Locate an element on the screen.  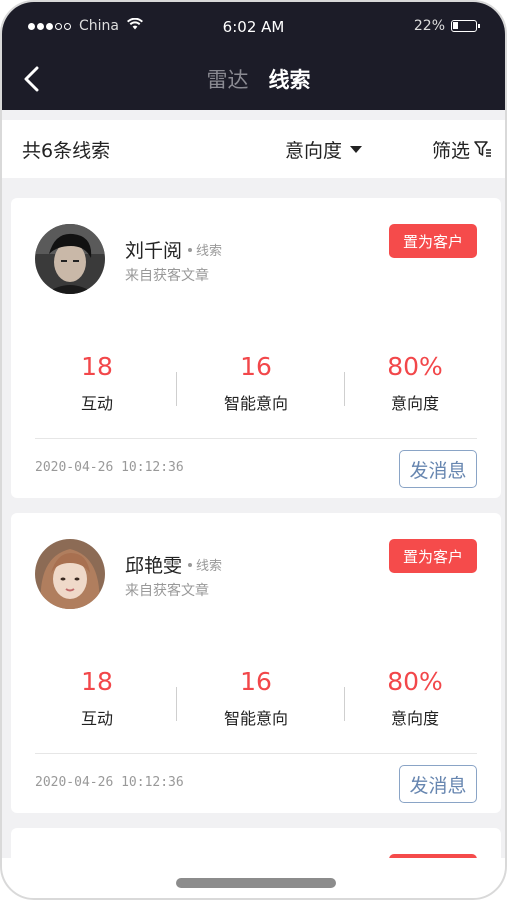
lead-name-row: 刘千阅 线索 is located at coordinates (173, 249).